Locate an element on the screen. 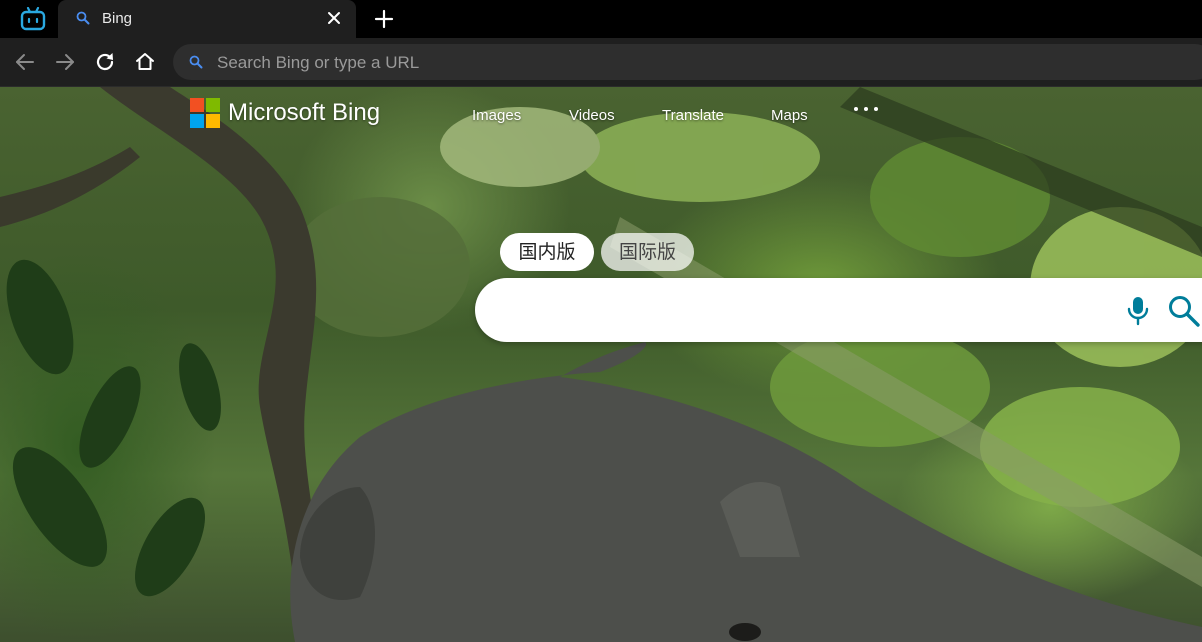  nav-maps: Maps is located at coordinates (789, 115).